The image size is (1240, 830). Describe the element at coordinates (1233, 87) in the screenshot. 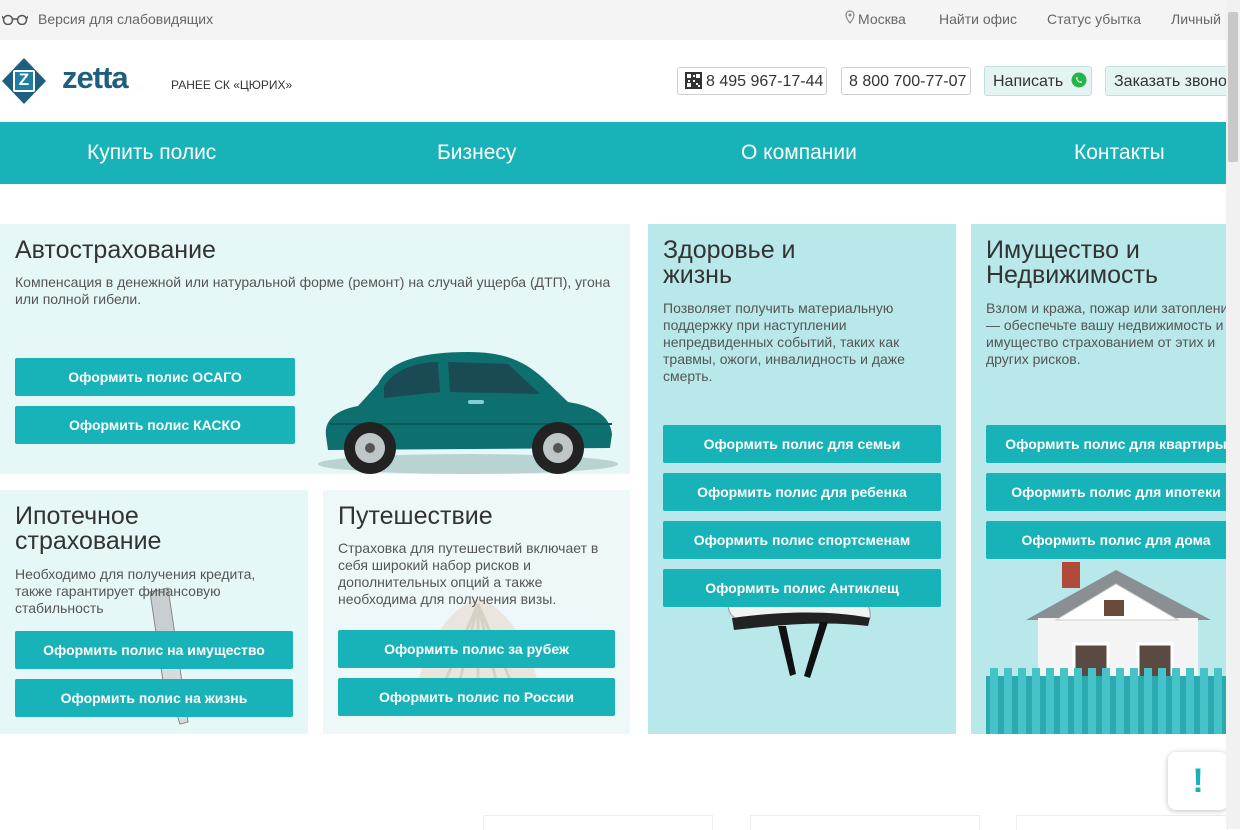

I see `page-scrollbar-thumb` at that location.